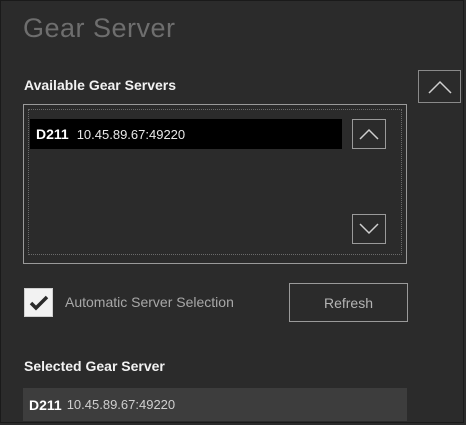 The image size is (466, 425). I want to click on checkmark-icon, so click(38, 302).